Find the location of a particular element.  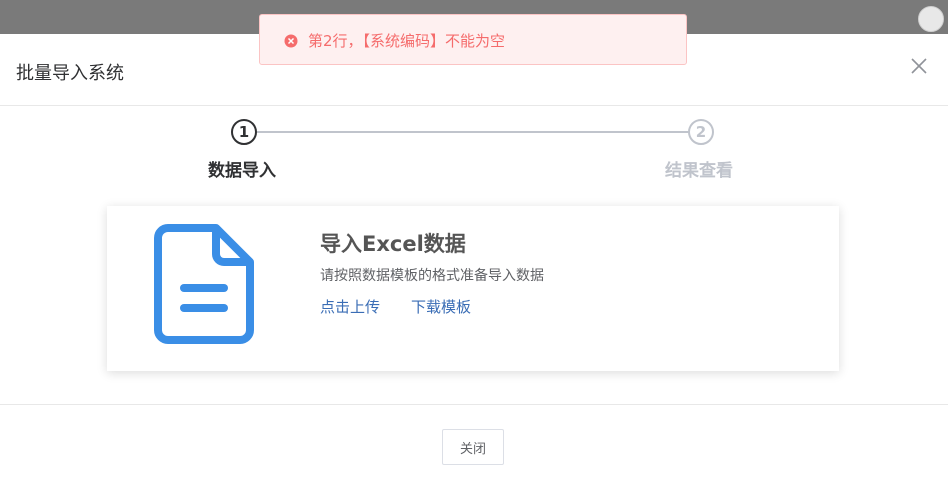

step-connector-line is located at coordinates (473, 132).